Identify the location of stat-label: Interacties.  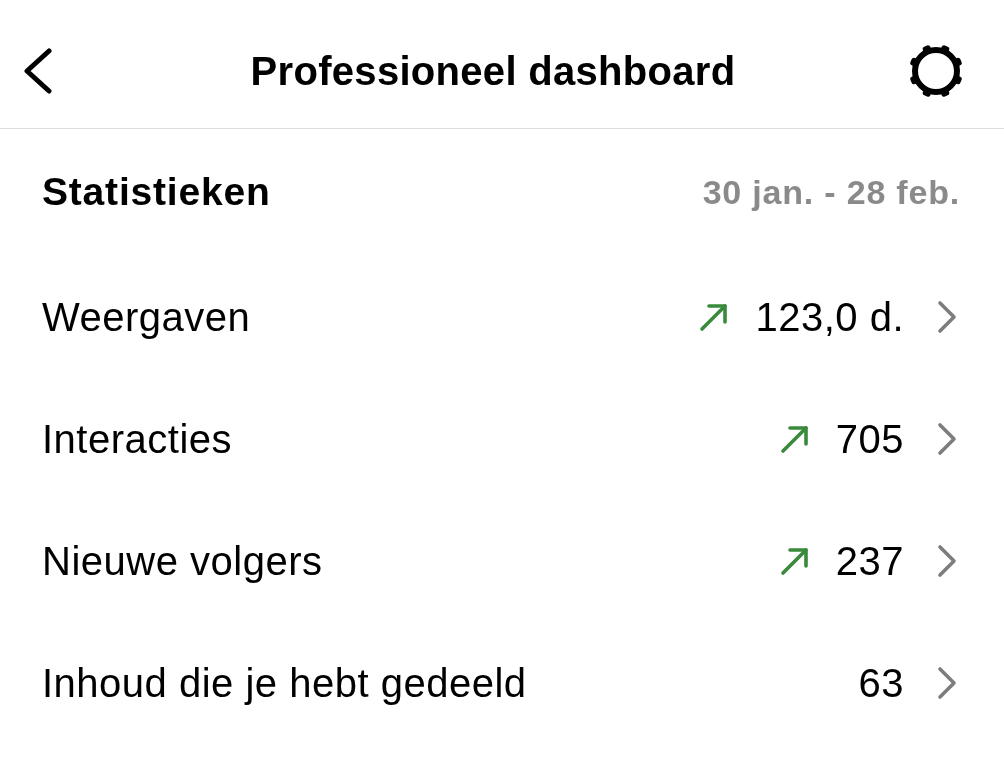
(411, 439).